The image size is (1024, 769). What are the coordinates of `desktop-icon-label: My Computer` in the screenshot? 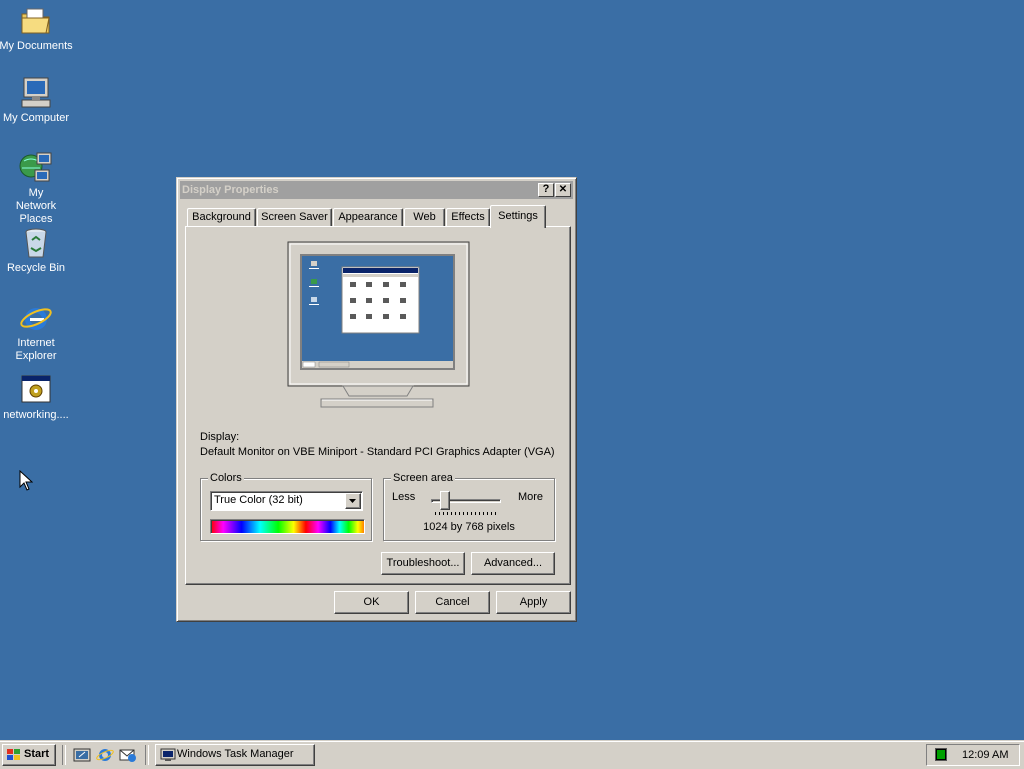 It's located at (36, 118).